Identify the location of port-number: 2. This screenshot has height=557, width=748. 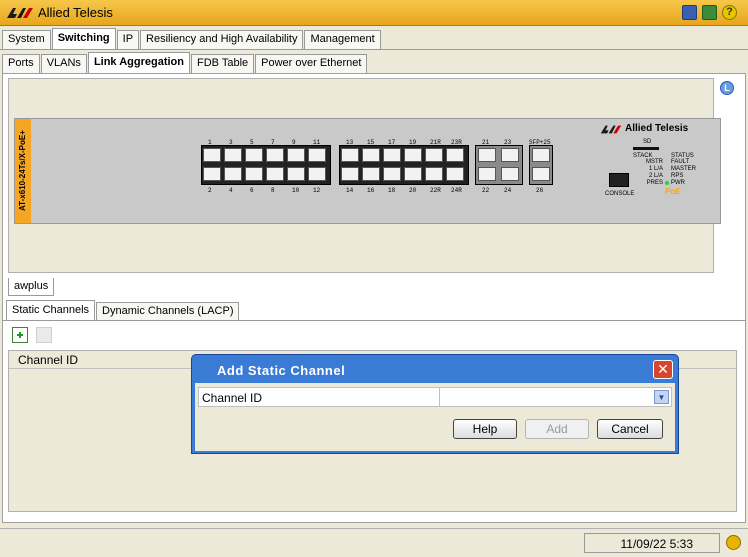
(210, 190).